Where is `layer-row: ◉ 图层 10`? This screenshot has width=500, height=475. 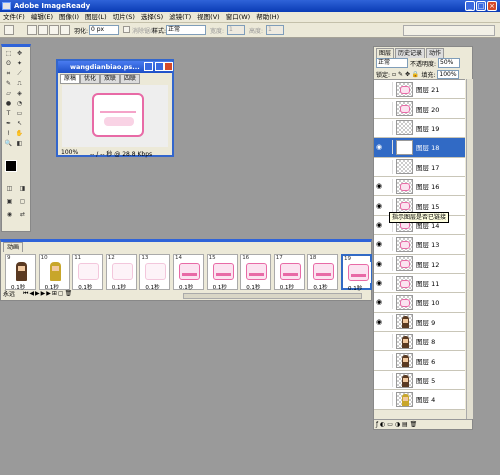 layer-row: ◉ 图层 10 is located at coordinates (419, 303).